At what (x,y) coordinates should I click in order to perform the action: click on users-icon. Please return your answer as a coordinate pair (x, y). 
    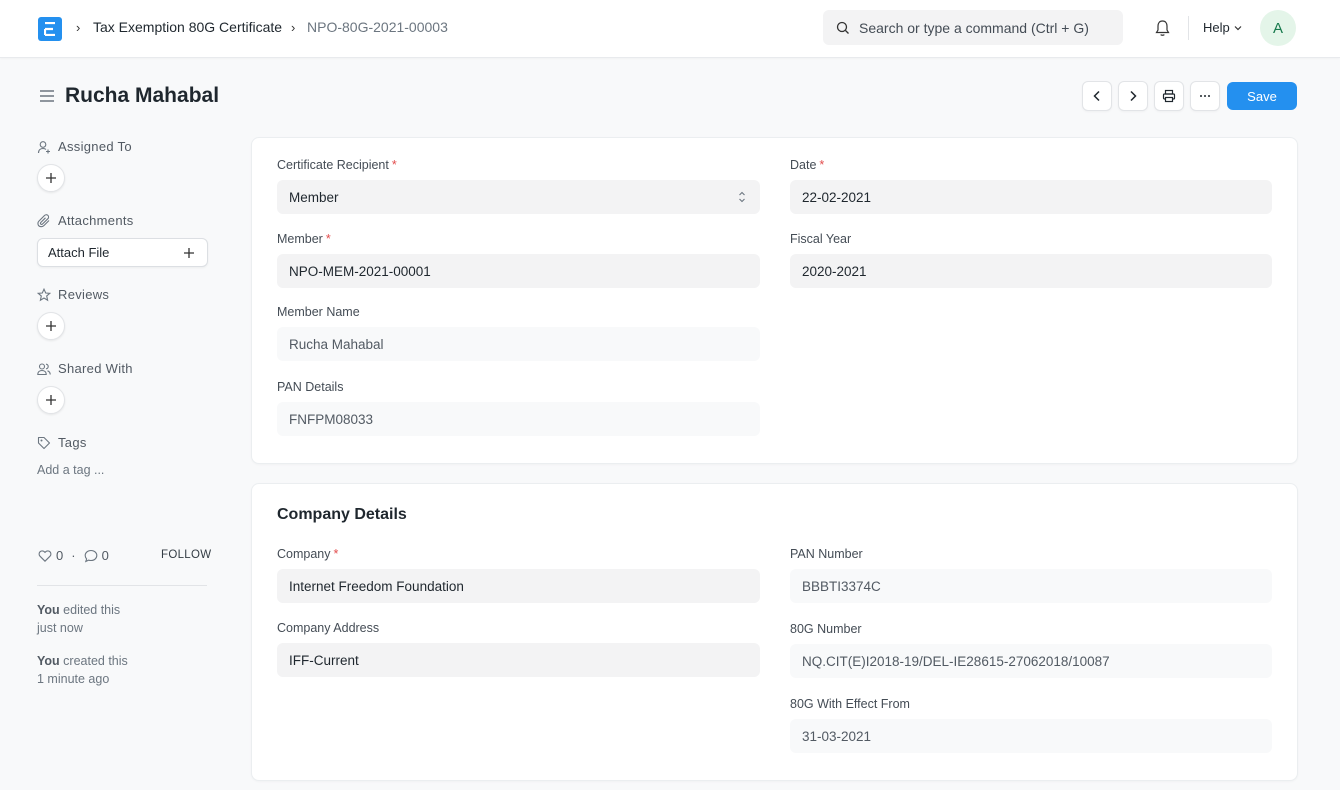
    Looking at the image, I should click on (44, 368).